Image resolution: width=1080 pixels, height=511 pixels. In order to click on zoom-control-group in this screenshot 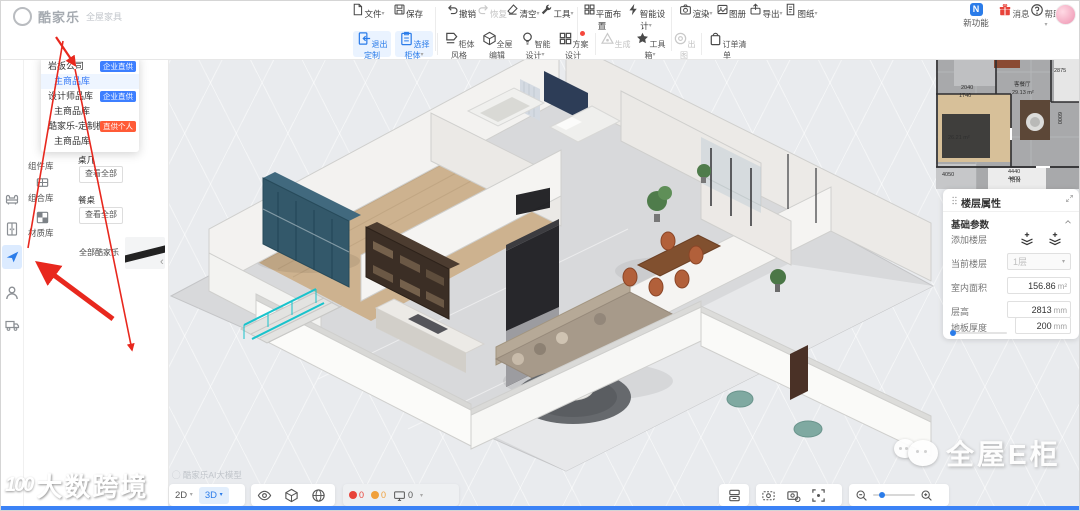, I will do `click(899, 495)`.